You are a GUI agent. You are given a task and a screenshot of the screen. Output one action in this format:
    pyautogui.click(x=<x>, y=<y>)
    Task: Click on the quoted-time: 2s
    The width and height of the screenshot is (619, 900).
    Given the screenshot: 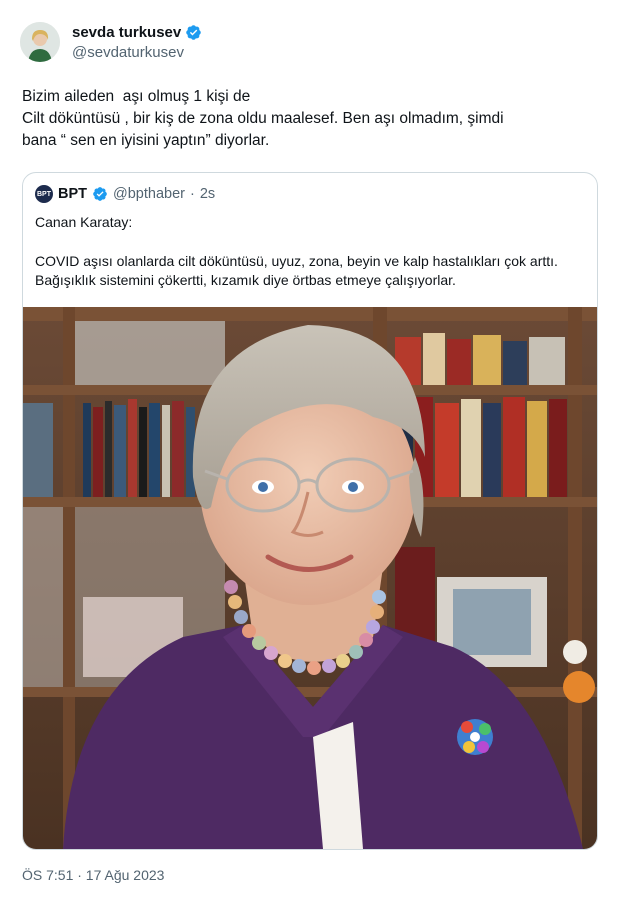 What is the action you would take?
    pyautogui.click(x=207, y=194)
    